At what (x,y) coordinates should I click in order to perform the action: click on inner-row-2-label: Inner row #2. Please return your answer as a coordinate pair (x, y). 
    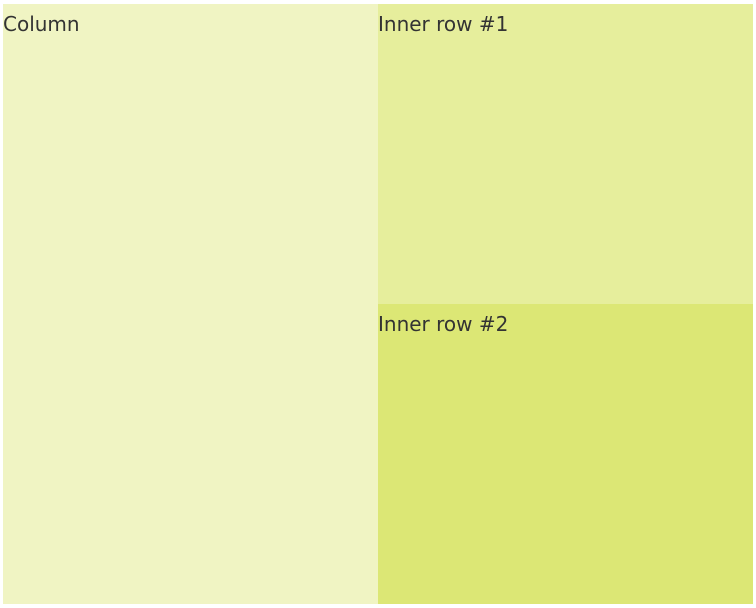
    Looking at the image, I should click on (443, 324).